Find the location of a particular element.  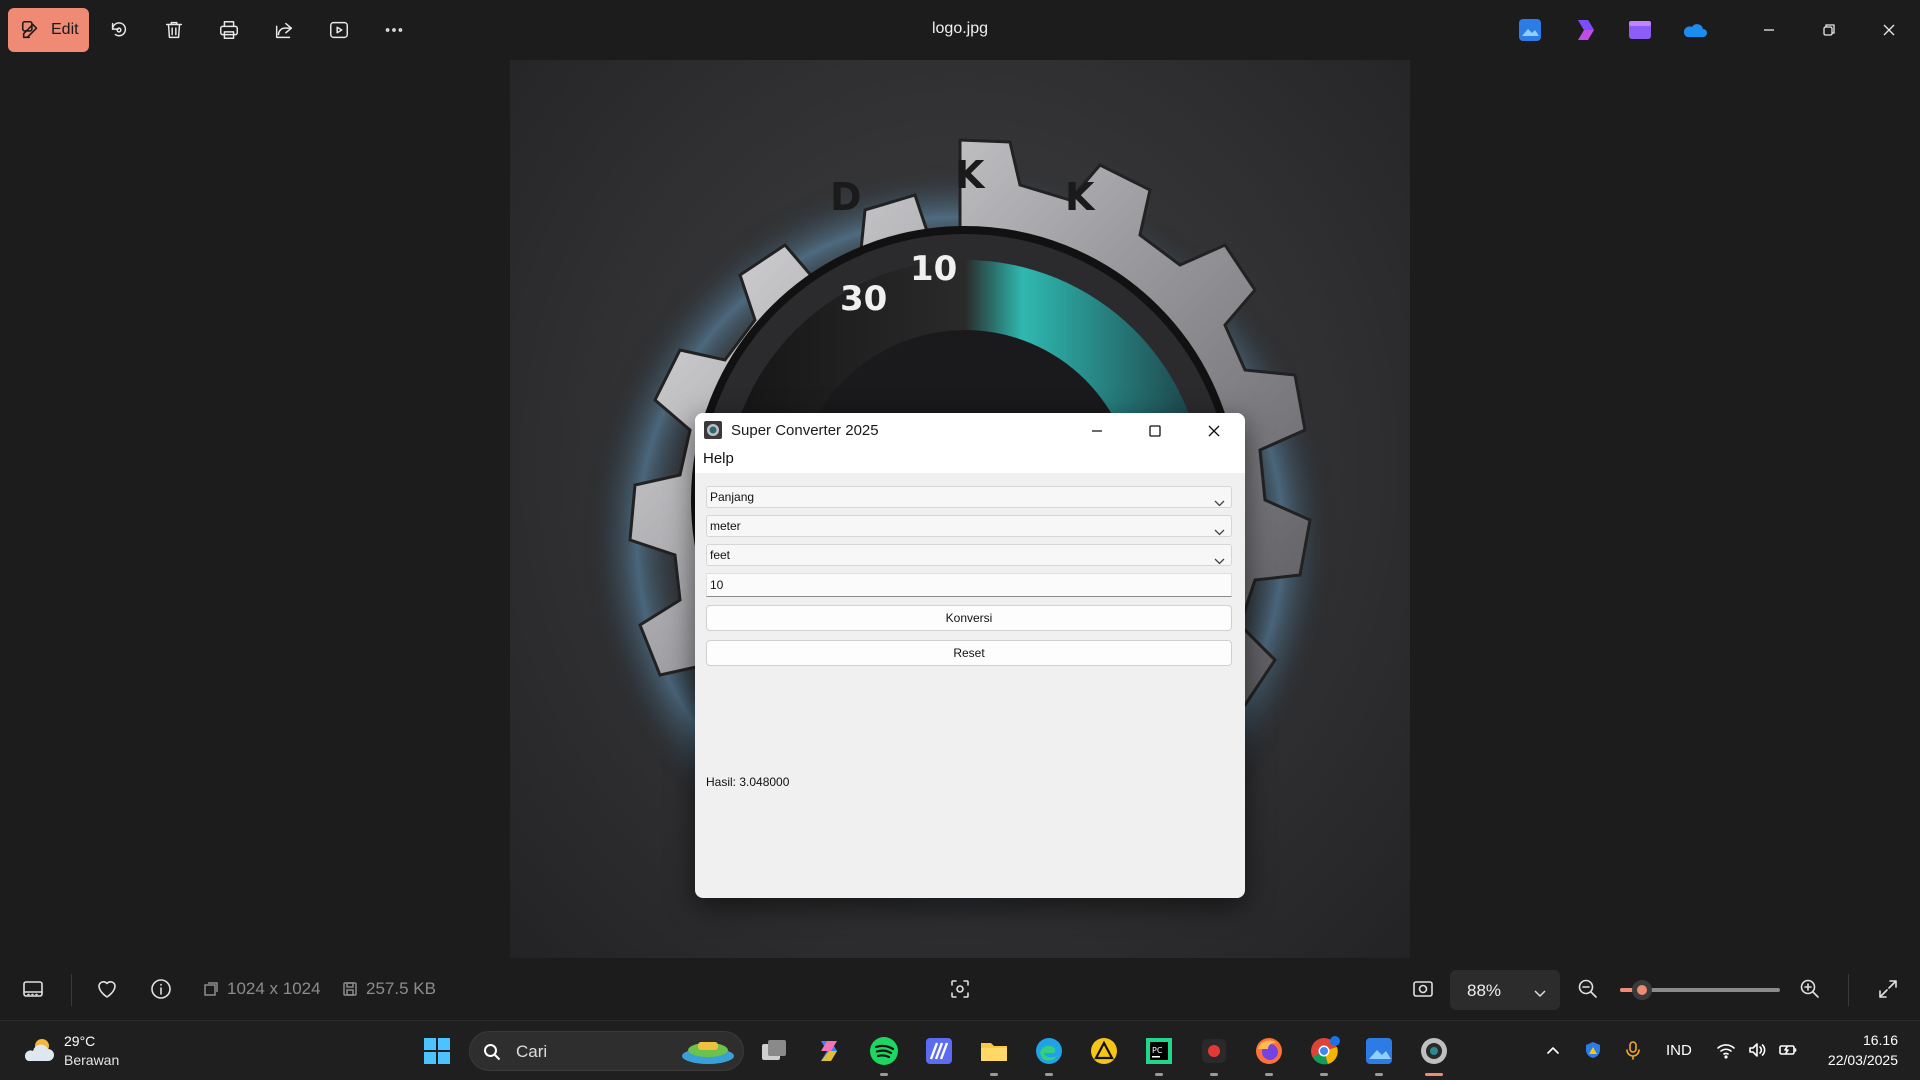

zoom-in-icon is located at coordinates (1809, 988).